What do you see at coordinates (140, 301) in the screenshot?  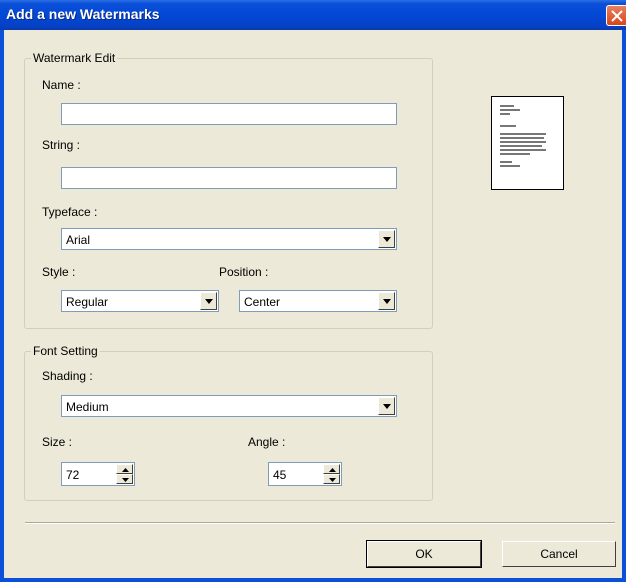 I see `style-select: Regular` at bounding box center [140, 301].